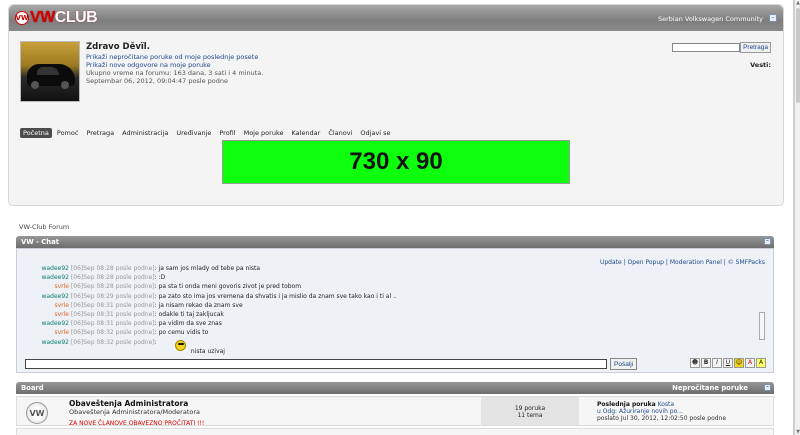 Image resolution: width=800 pixels, height=435 pixels. What do you see at coordinates (797, 432) in the screenshot?
I see `scroll-down-icon: ▼` at bounding box center [797, 432].